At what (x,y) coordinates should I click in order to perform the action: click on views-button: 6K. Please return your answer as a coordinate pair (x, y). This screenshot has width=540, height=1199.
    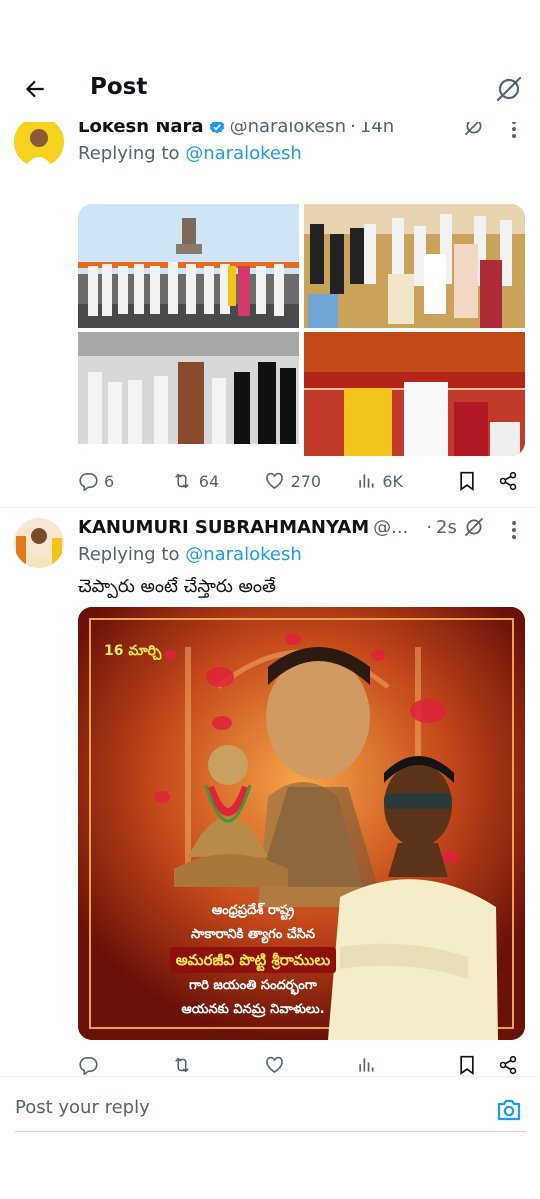
    Looking at the image, I should click on (407, 481).